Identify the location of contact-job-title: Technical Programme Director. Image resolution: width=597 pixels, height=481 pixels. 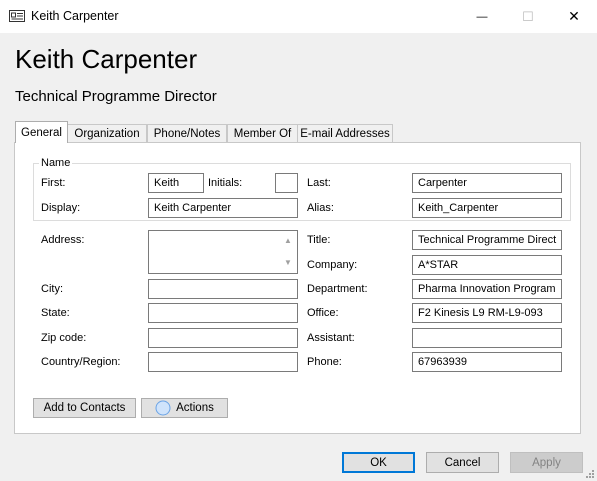
(116, 96).